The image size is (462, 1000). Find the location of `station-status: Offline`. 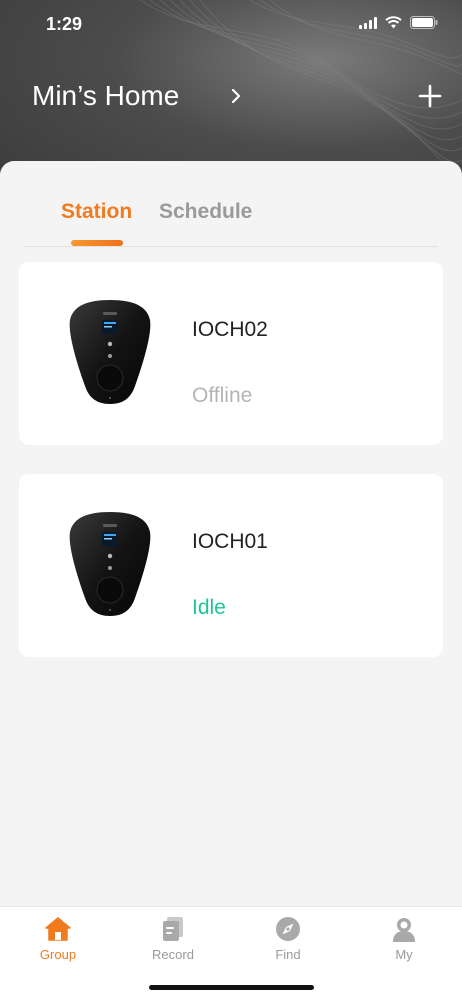

station-status: Offline is located at coordinates (222, 395).